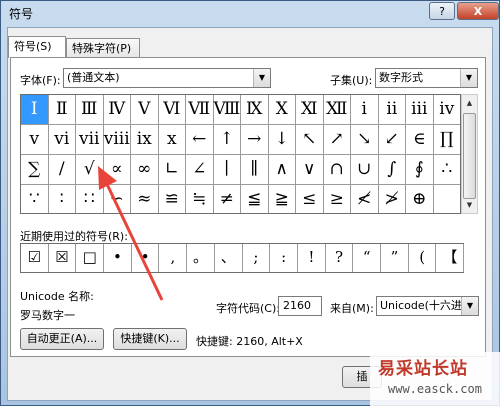 Image resolution: width=500 pixels, height=406 pixels. I want to click on watermark-title: 易采站长站, so click(423, 369).